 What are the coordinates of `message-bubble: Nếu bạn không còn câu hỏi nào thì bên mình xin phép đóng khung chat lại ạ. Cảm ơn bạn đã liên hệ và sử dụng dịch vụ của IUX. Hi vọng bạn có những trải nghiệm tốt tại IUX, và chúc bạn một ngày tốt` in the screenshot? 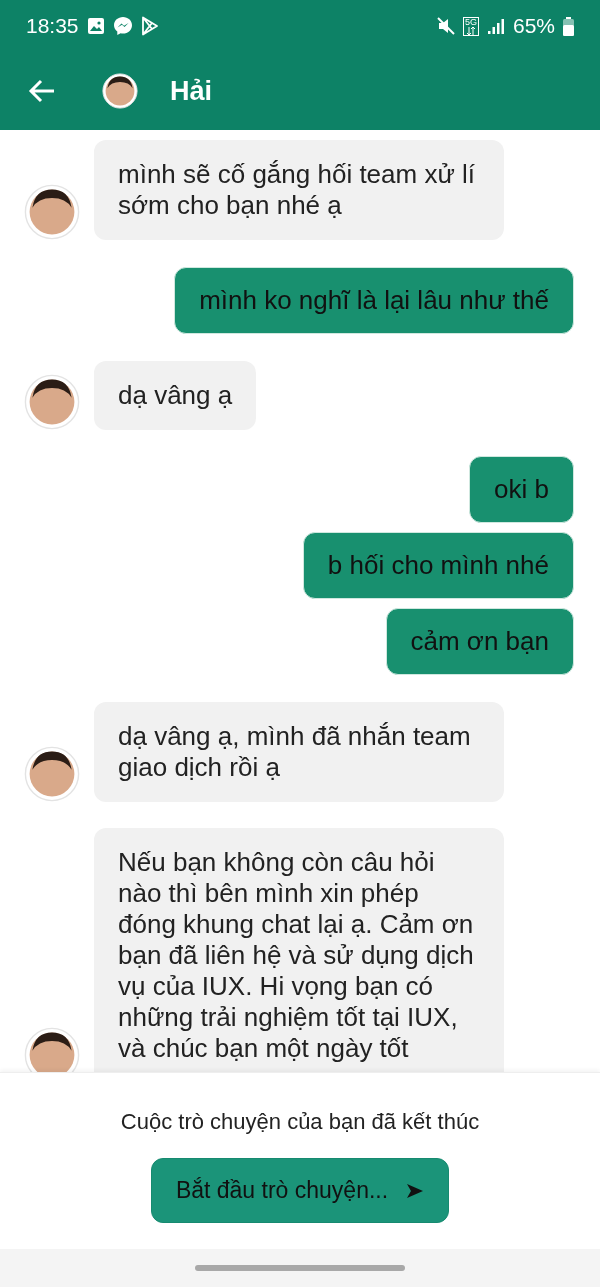 It's located at (299, 950).